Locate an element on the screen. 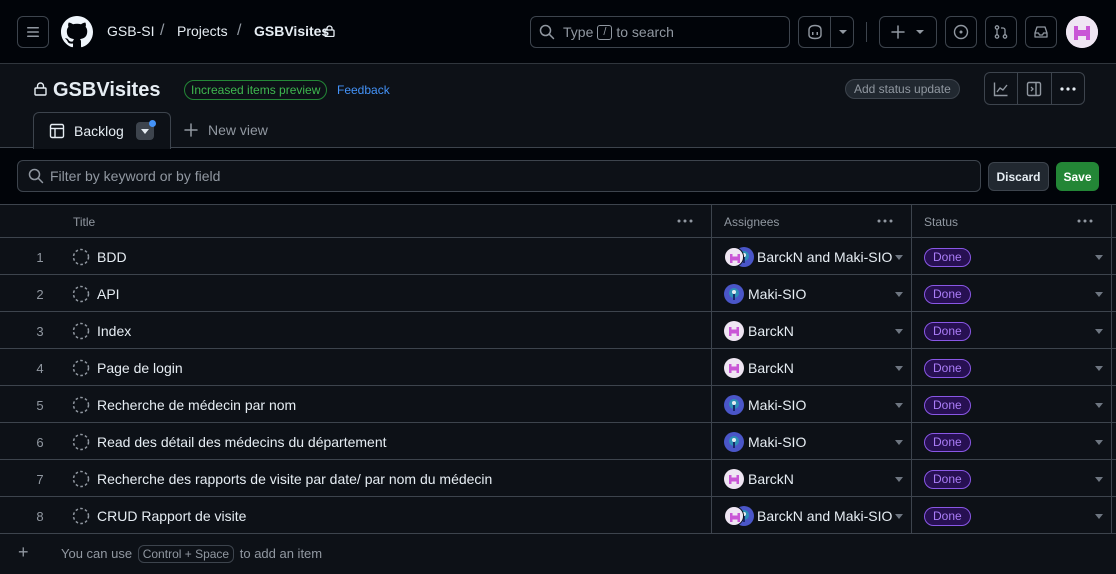 Image resolution: width=1116 pixels, height=574 pixels. avatar-identicon-icon is located at coordinates (1082, 32).